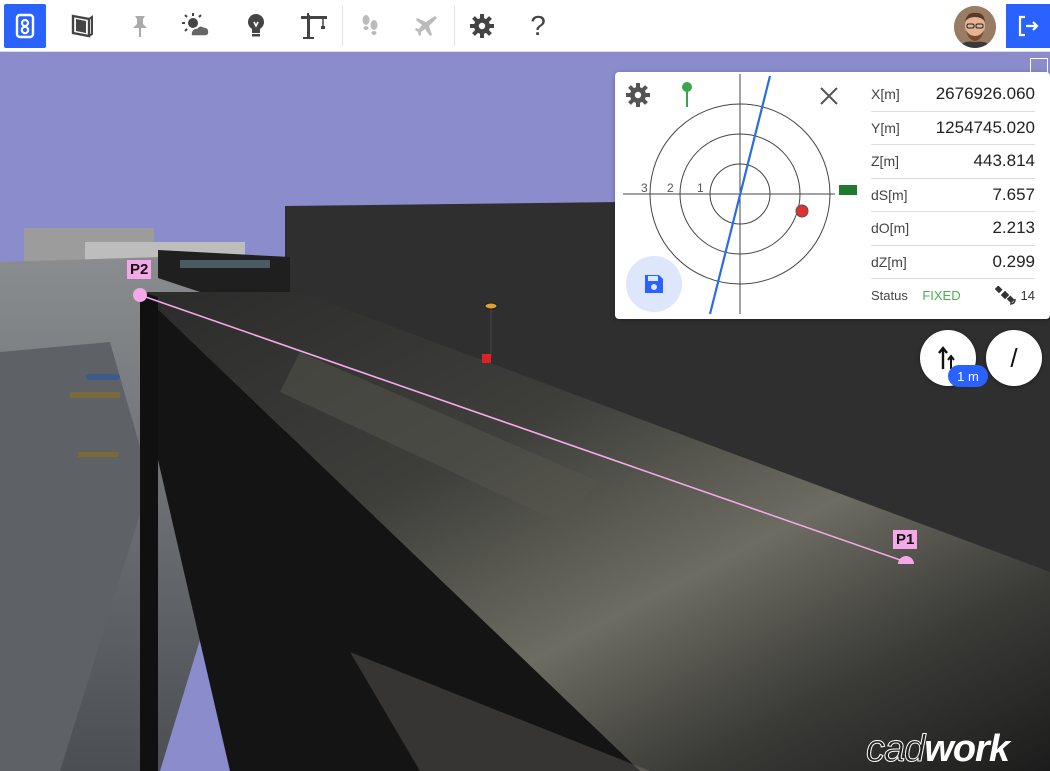 This screenshot has width=1050, height=771. I want to click on value-row-do: dO[m] 2.213, so click(953, 229).